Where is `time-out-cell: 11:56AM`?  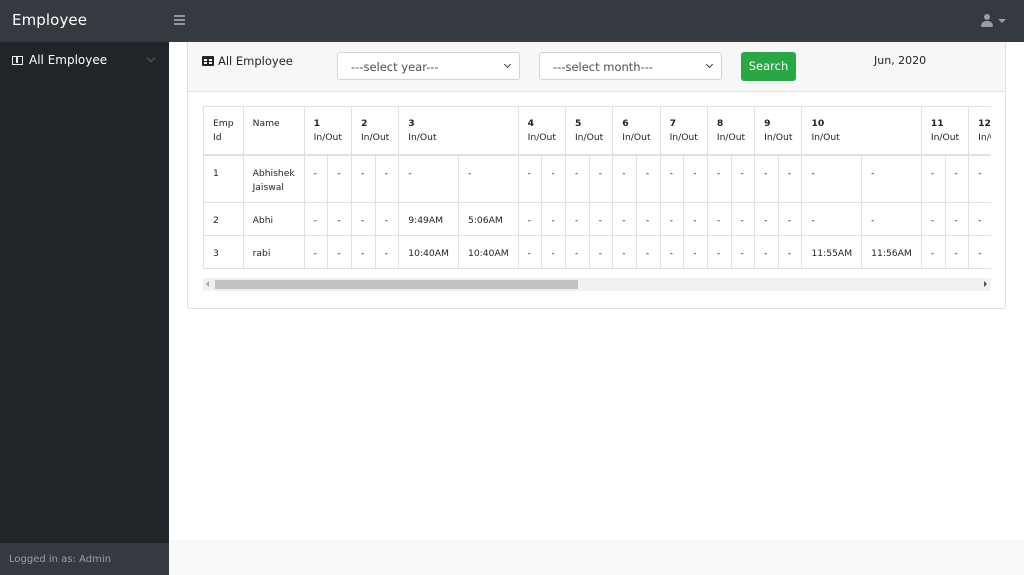
time-out-cell: 11:56AM is located at coordinates (891, 252).